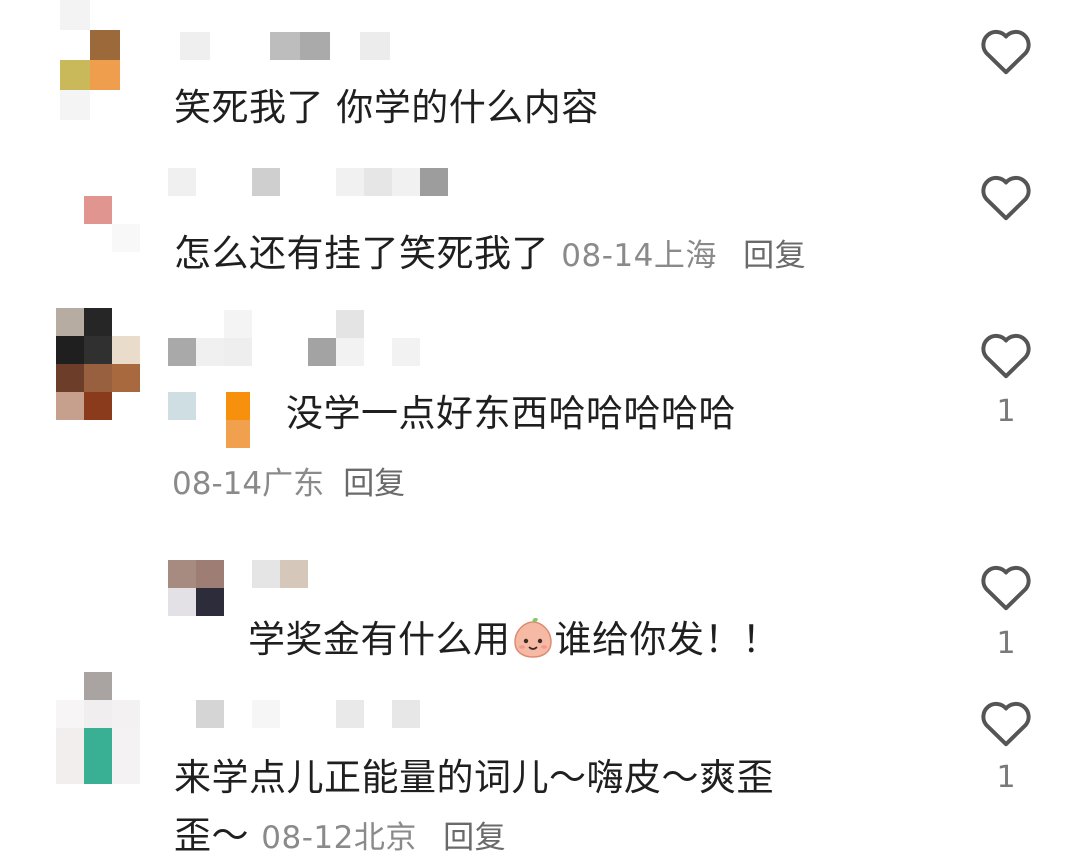 Image resolution: width=1080 pixels, height=860 pixels. I want to click on comment-meta: 08-14广东 回复, so click(288, 480).